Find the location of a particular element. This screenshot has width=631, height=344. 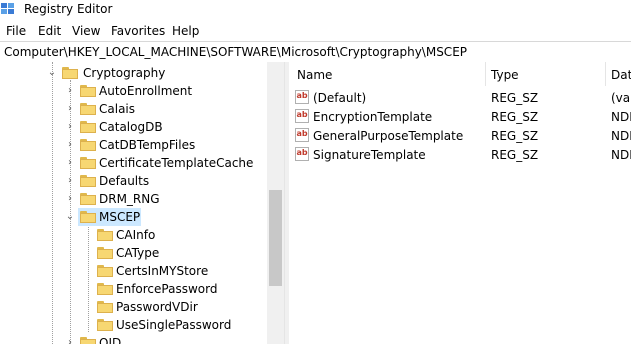

value-name: EncryptionTemplate is located at coordinates (373, 117).